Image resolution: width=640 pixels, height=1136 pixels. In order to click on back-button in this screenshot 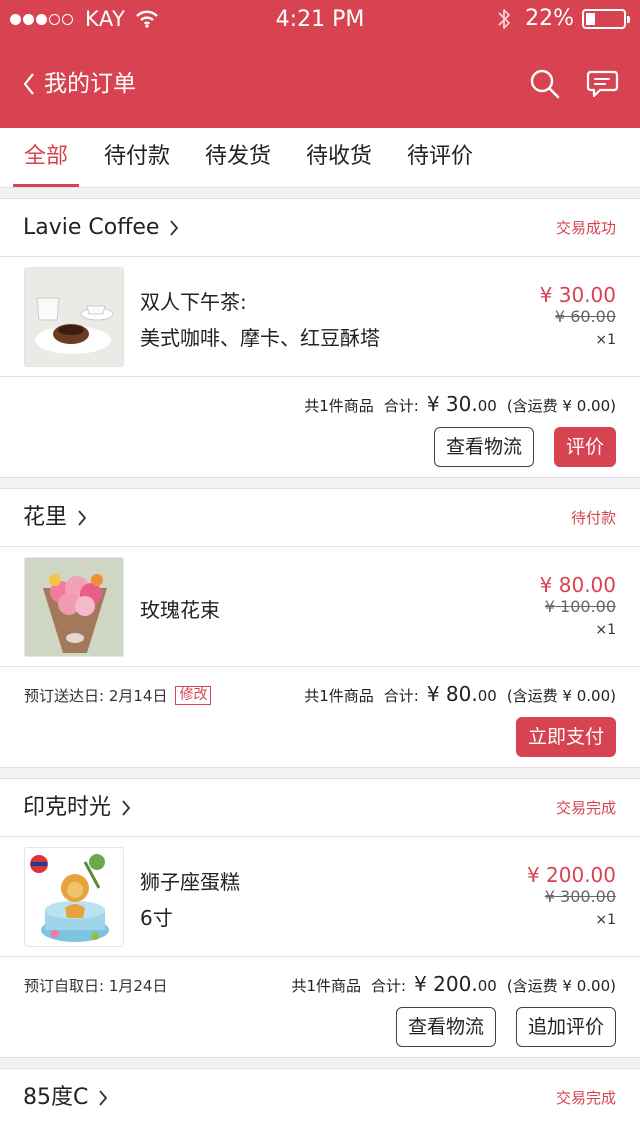, I will do `click(34, 84)`.